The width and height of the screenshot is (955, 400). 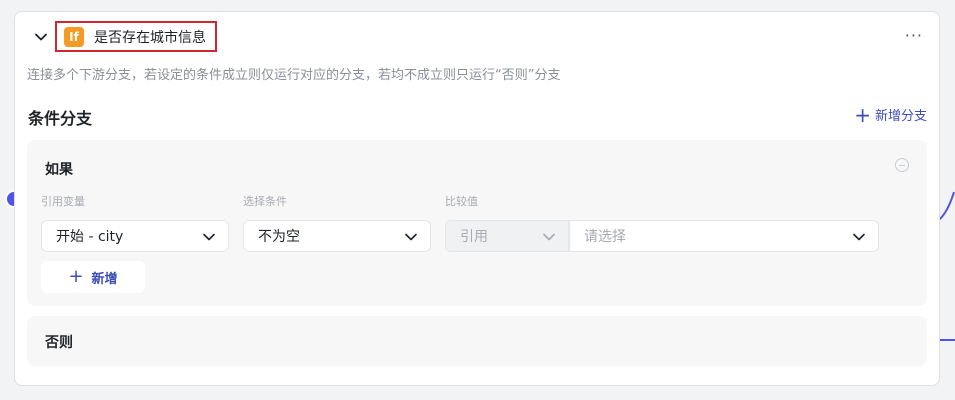 What do you see at coordinates (605, 237) in the screenshot?
I see `compare-value-placeholder: 请选择` at bounding box center [605, 237].